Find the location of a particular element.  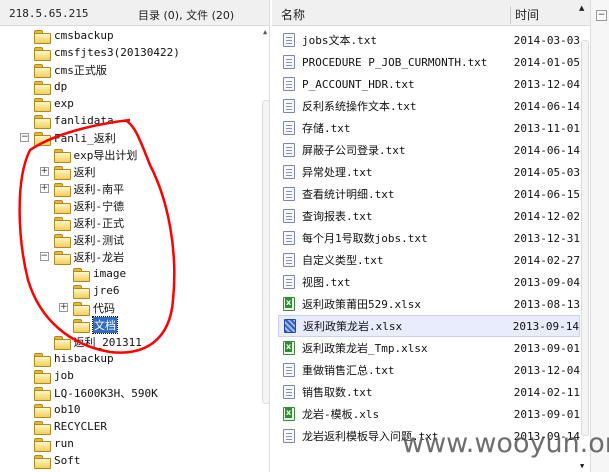

red-annotation-circle is located at coordinates (97, 236).